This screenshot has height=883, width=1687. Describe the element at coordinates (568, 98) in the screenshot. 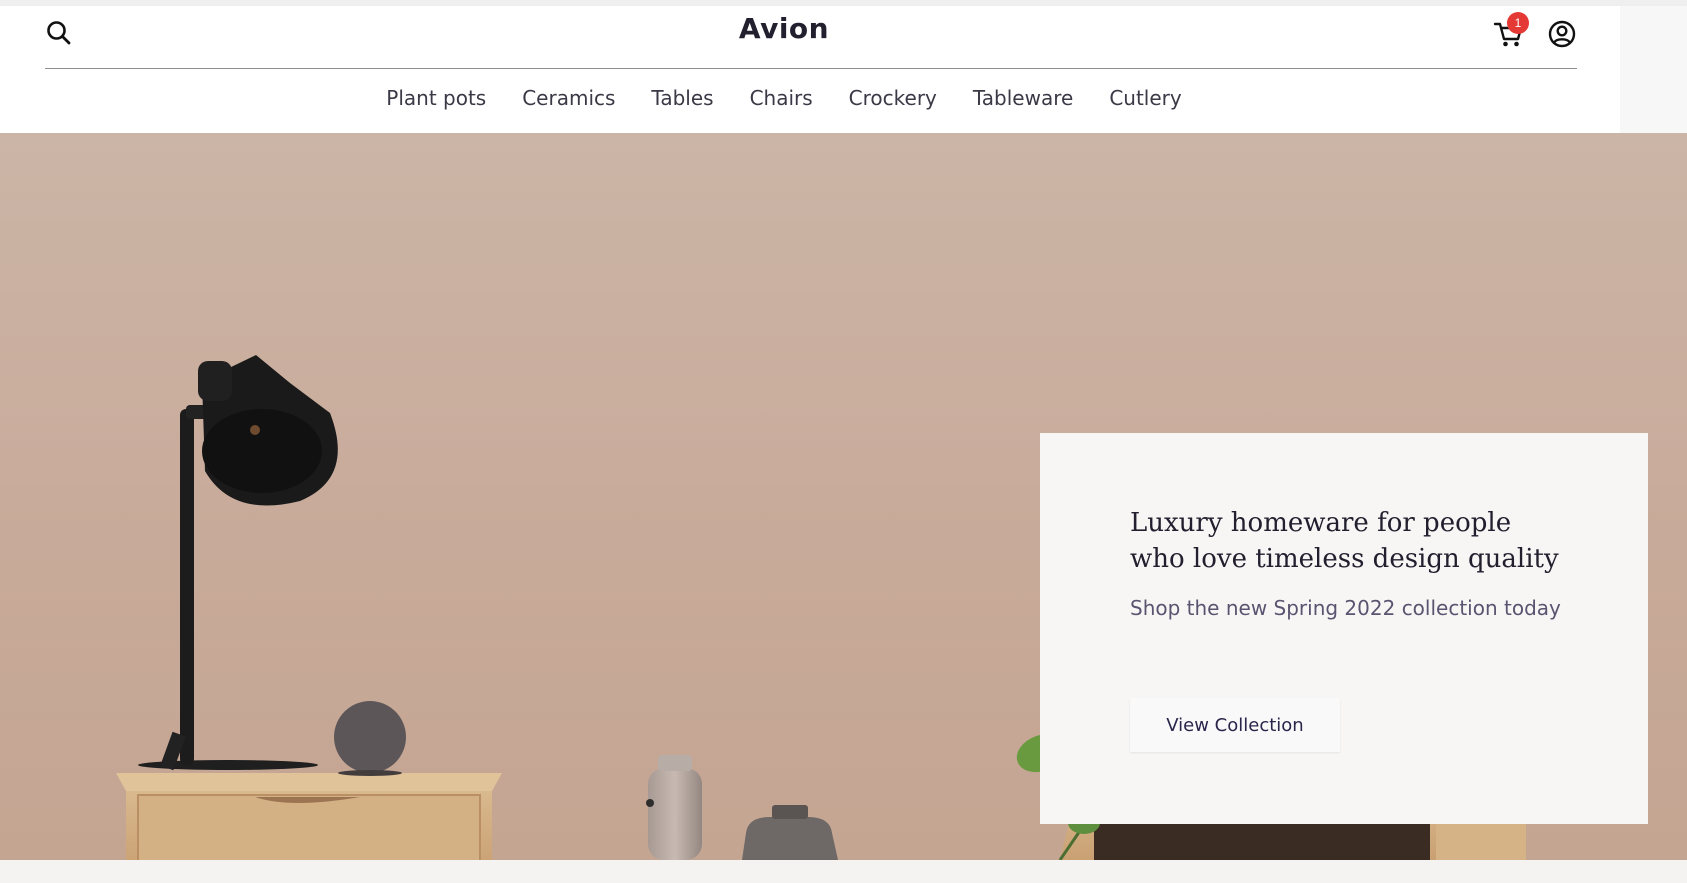

I see `nav-item-ceramics: Ceramics` at that location.